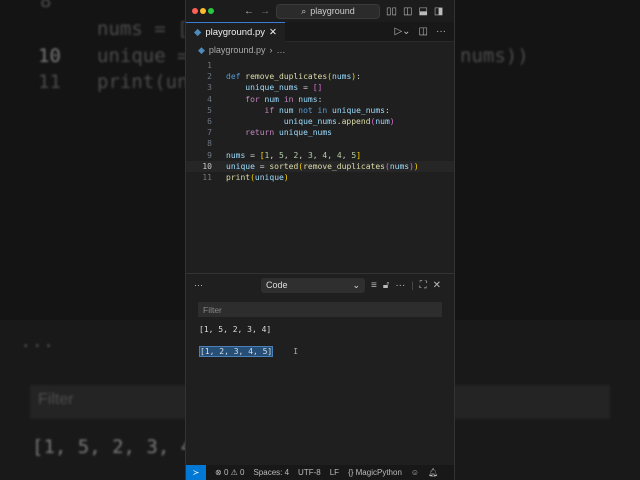  What do you see at coordinates (229, 472) in the screenshot?
I see `problems-indicator: ⊗ 0 ⚠ 0` at bounding box center [229, 472].